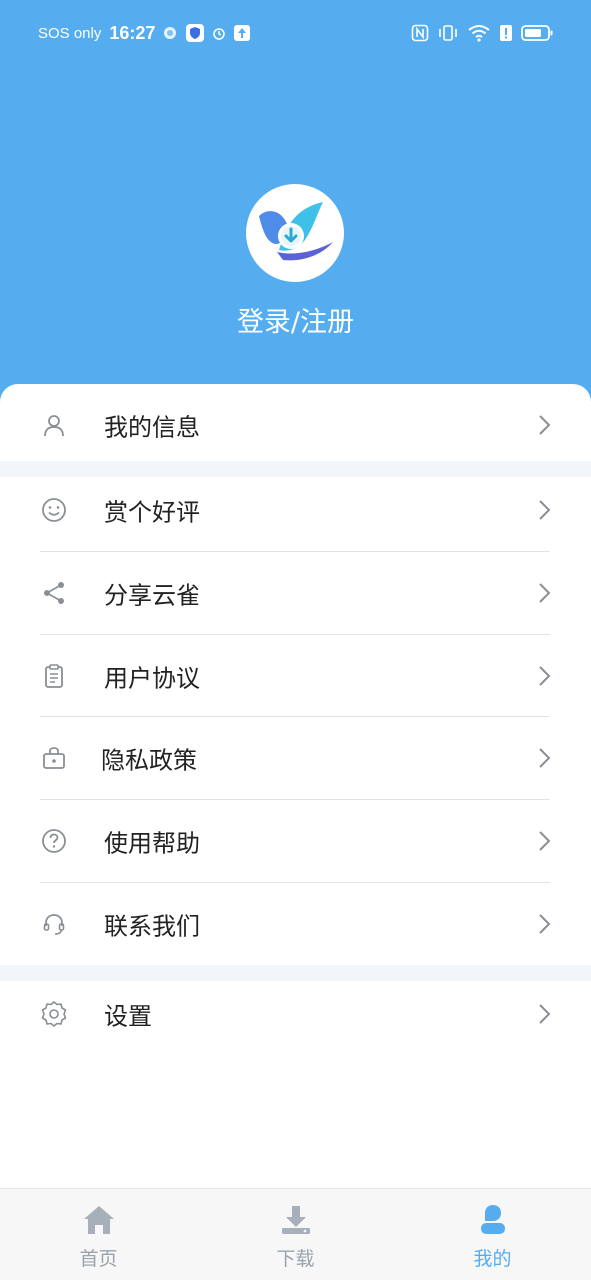 Image resolution: width=591 pixels, height=1280 pixels. I want to click on carrier-text: SOS only, so click(70, 33).